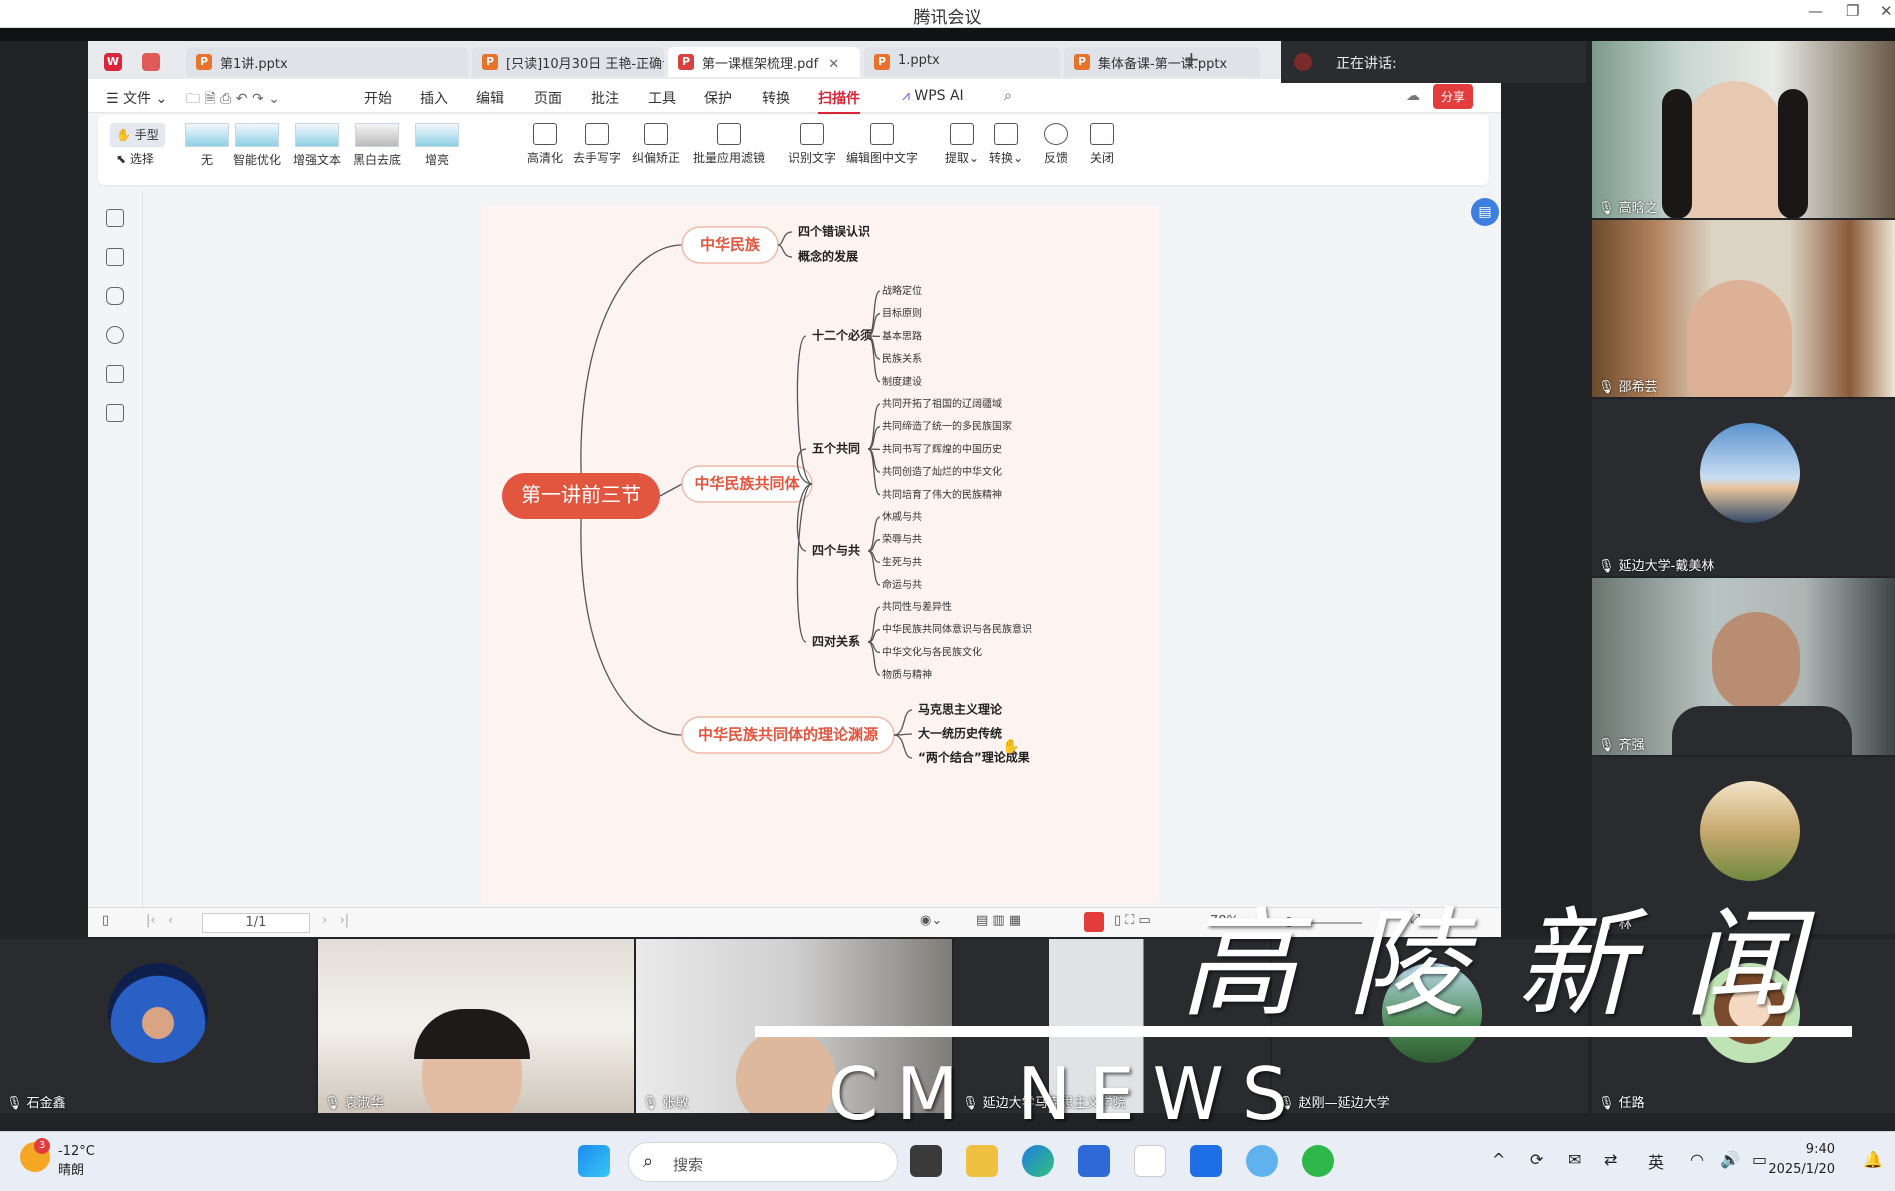  Describe the element at coordinates (833, 64) in the screenshot. I see `tab-close-icon: ✕` at that location.